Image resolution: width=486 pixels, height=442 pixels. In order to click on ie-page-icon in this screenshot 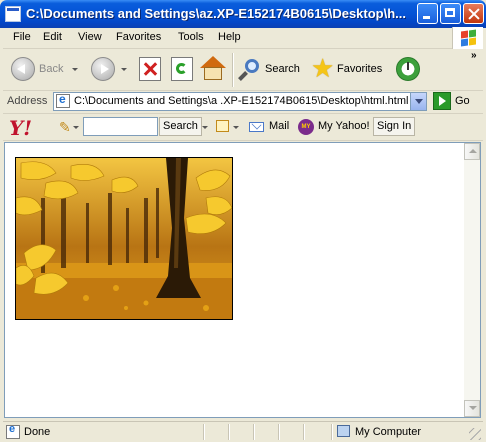, I will do `click(13, 14)`.